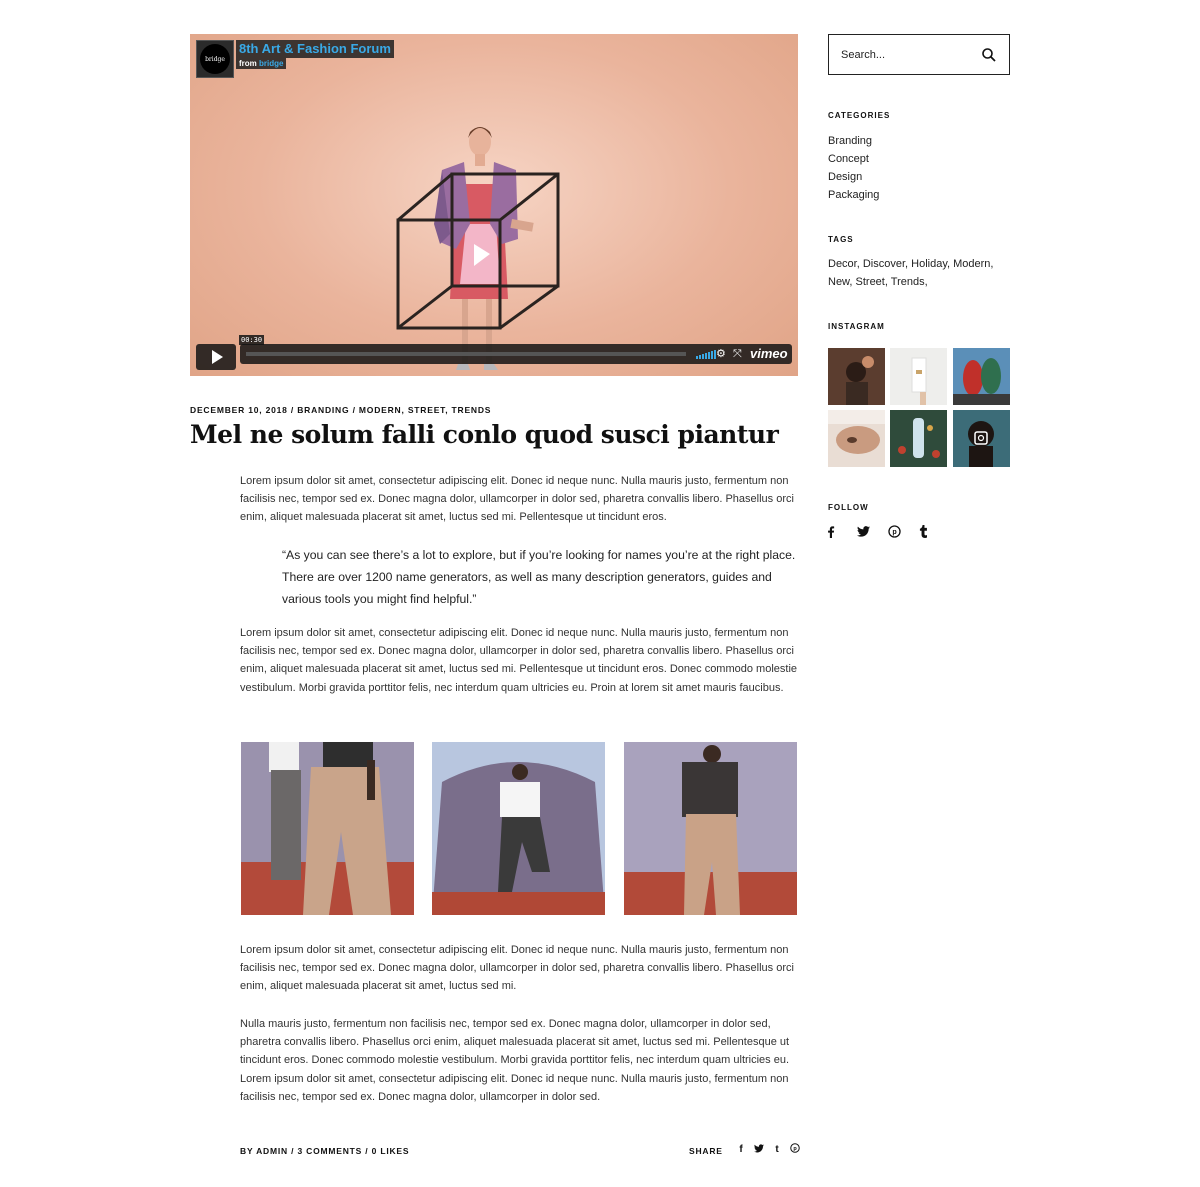  I want to click on post-author: BY ADMIN, so click(264, 1151).